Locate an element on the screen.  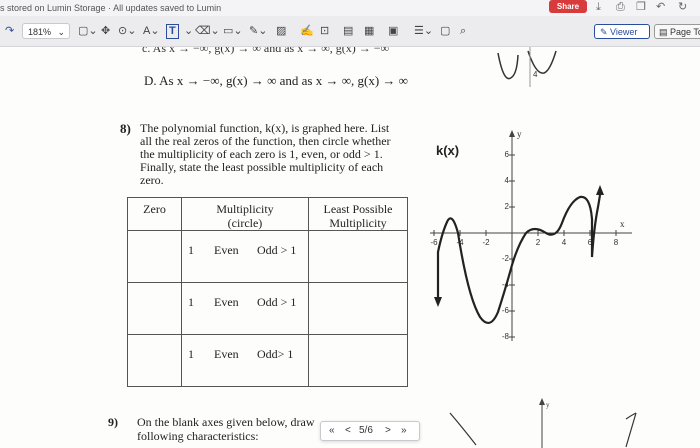
table-row: 1 Even Odd> 1 is located at coordinates (267, 360).